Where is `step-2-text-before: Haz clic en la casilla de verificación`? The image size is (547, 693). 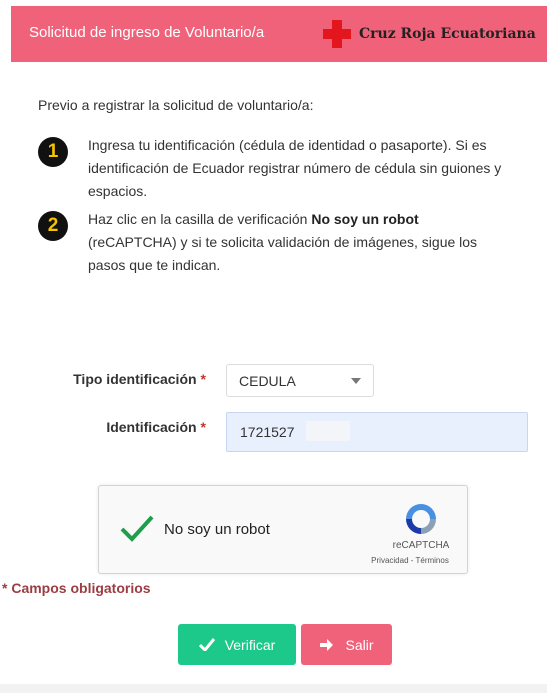
step-2-text-before: Haz clic en la casilla de verificación is located at coordinates (200, 219).